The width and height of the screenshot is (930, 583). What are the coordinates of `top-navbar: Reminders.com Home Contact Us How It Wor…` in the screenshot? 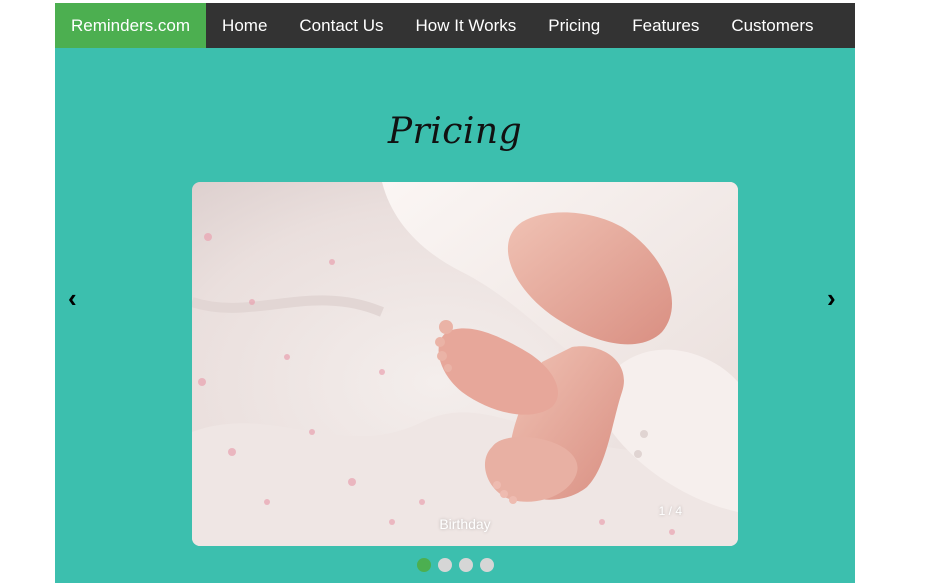 It's located at (455, 25).